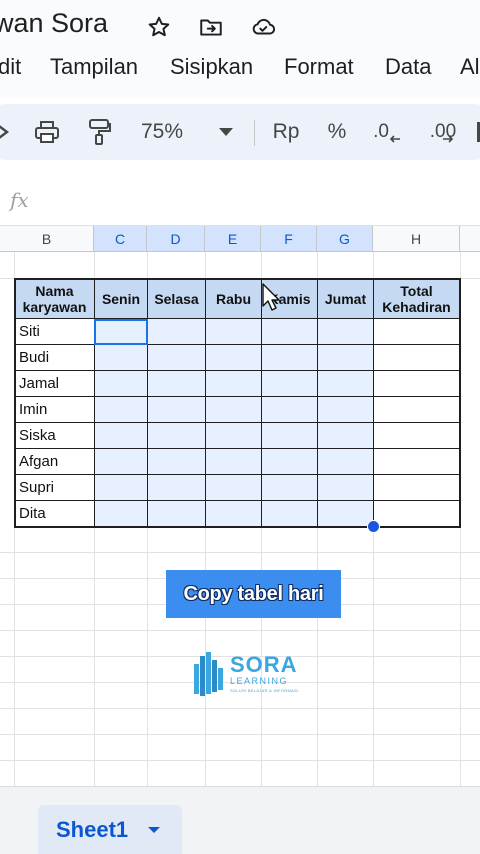 The width and height of the screenshot is (480, 854). Describe the element at coordinates (121, 332) in the screenshot. I see `active-cell` at that location.